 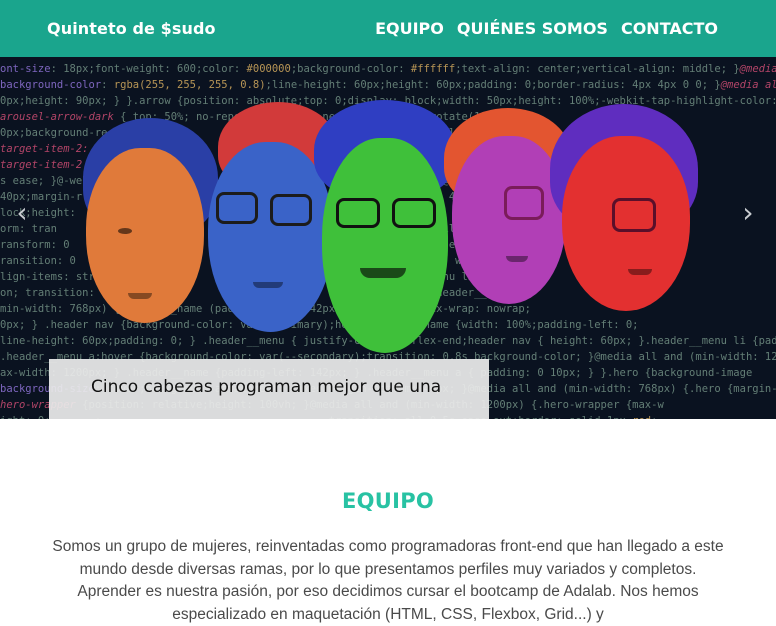 I want to click on team-title: EQUIPO, so click(x=388, y=501).